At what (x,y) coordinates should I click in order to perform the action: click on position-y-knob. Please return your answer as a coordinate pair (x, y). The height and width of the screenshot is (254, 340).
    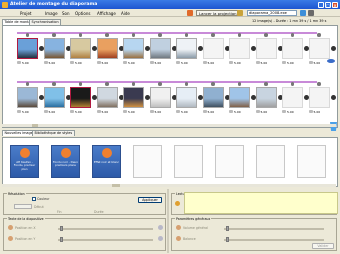
    Looking at the image, I should click on (61, 239).